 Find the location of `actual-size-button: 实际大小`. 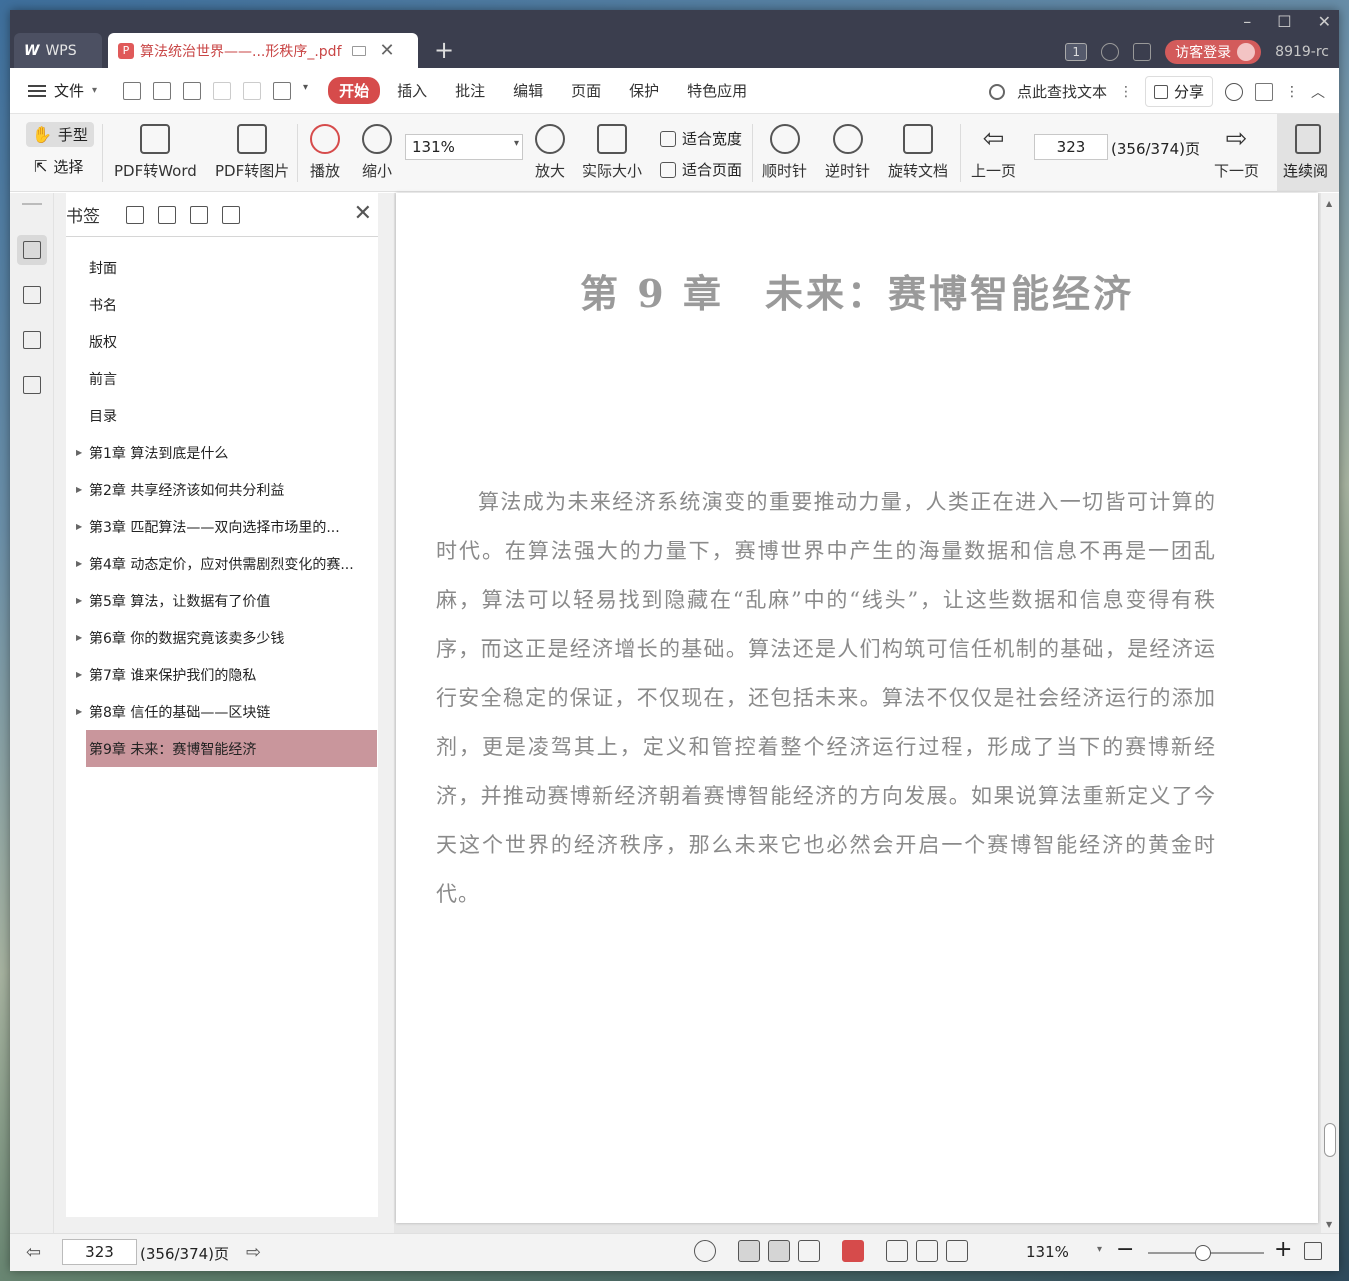

actual-size-button: 实际大小 is located at coordinates (612, 152).